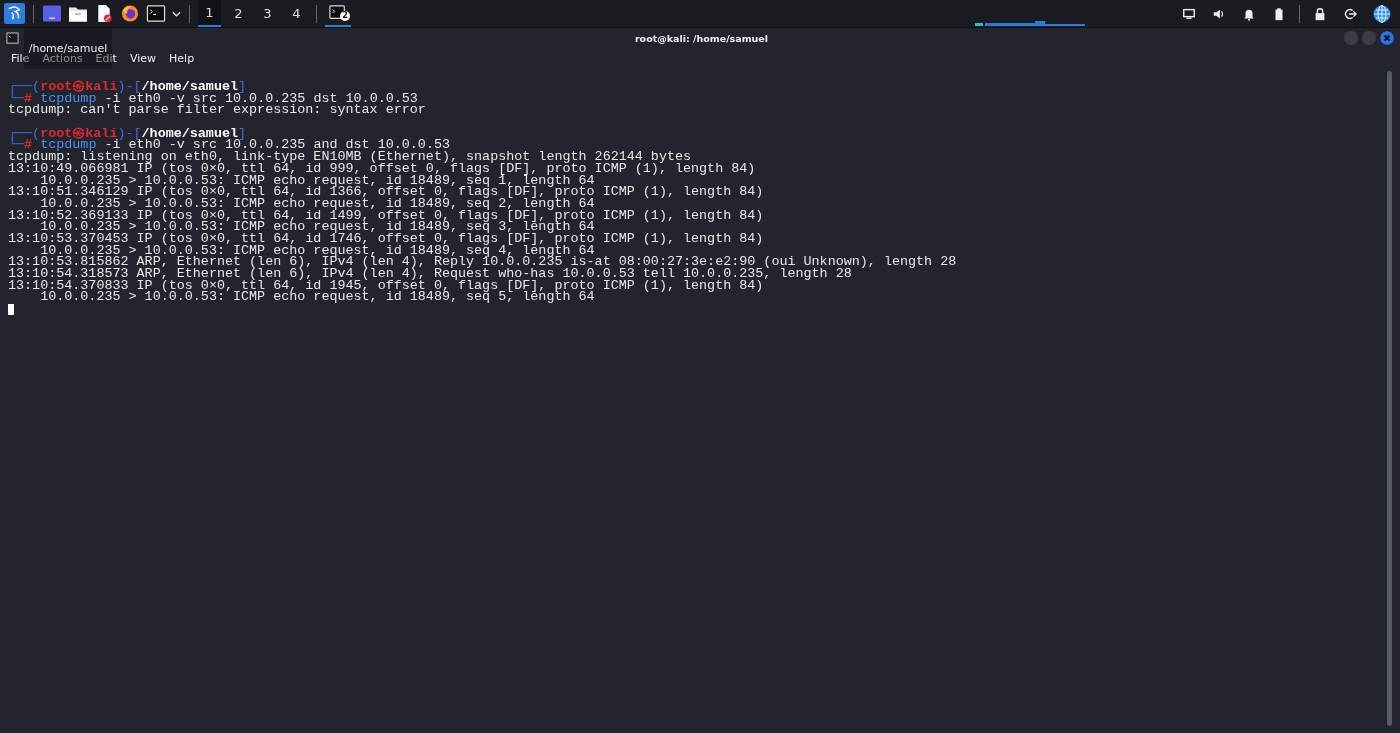 This screenshot has height=733, width=1400. I want to click on text-cursor, so click(11, 310).